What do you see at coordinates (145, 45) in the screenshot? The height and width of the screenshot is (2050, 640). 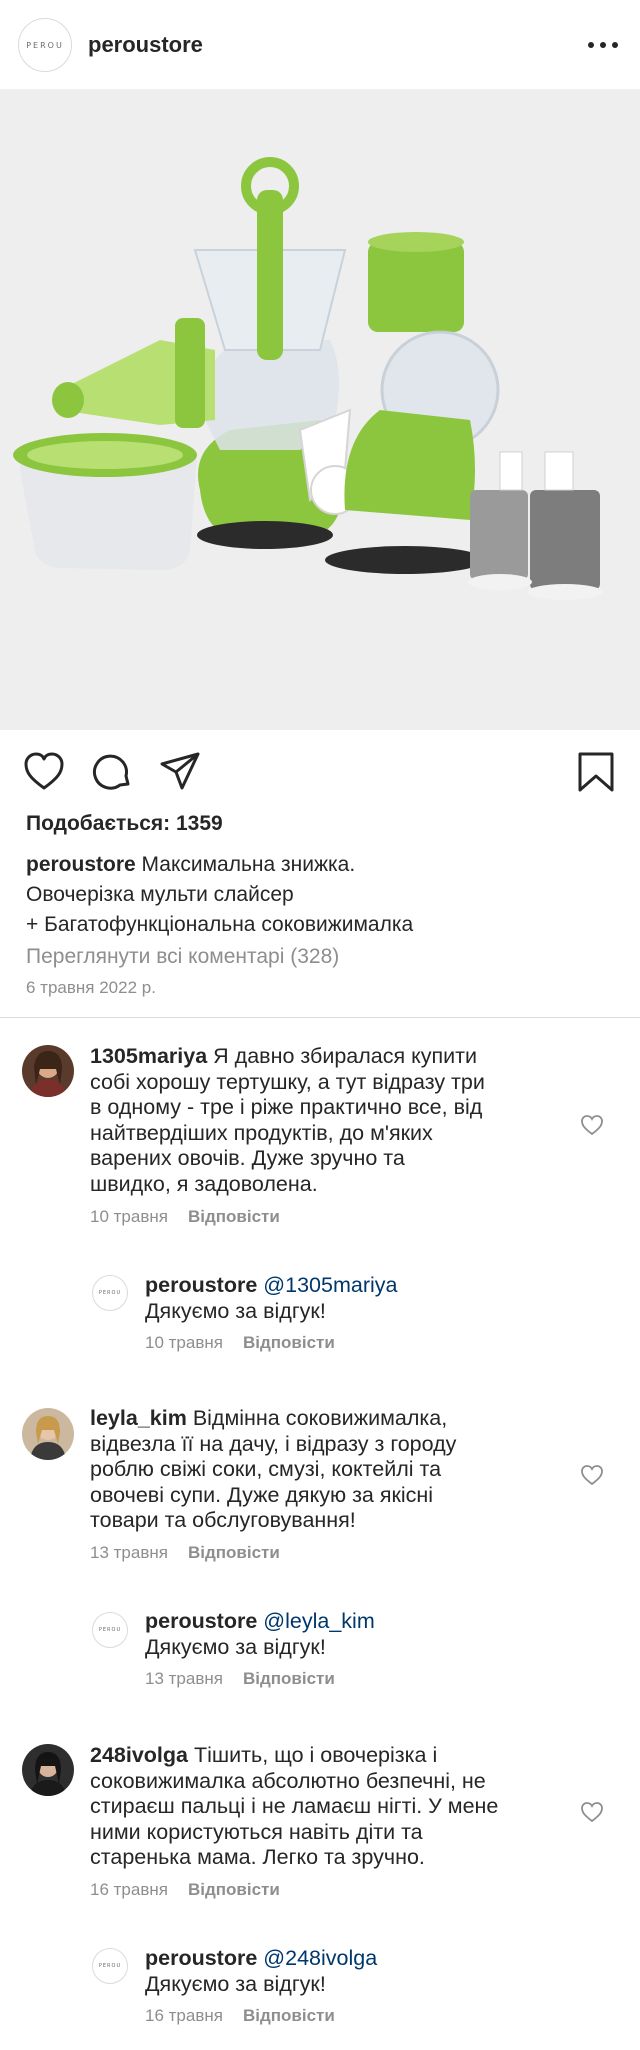 I see `header-username: peroustore` at bounding box center [145, 45].